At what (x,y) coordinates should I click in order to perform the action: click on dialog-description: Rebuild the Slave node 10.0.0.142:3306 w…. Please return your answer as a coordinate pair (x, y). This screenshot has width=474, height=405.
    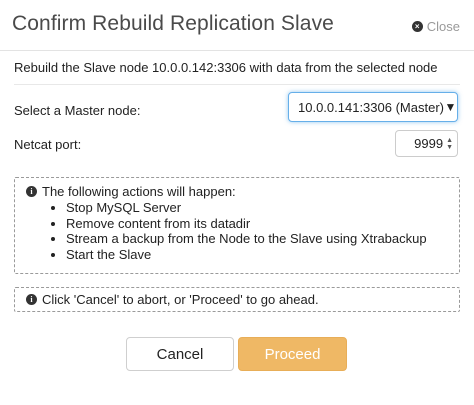
    Looking at the image, I should click on (226, 67).